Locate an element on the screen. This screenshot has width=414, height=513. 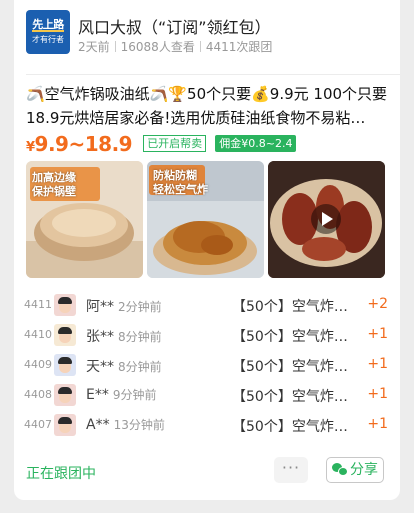
buyer-name: 天** is located at coordinates (100, 367).